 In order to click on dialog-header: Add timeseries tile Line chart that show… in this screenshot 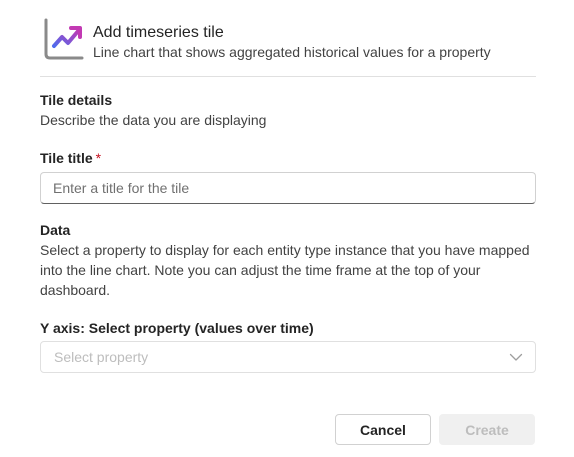, I will do `click(288, 46)`.